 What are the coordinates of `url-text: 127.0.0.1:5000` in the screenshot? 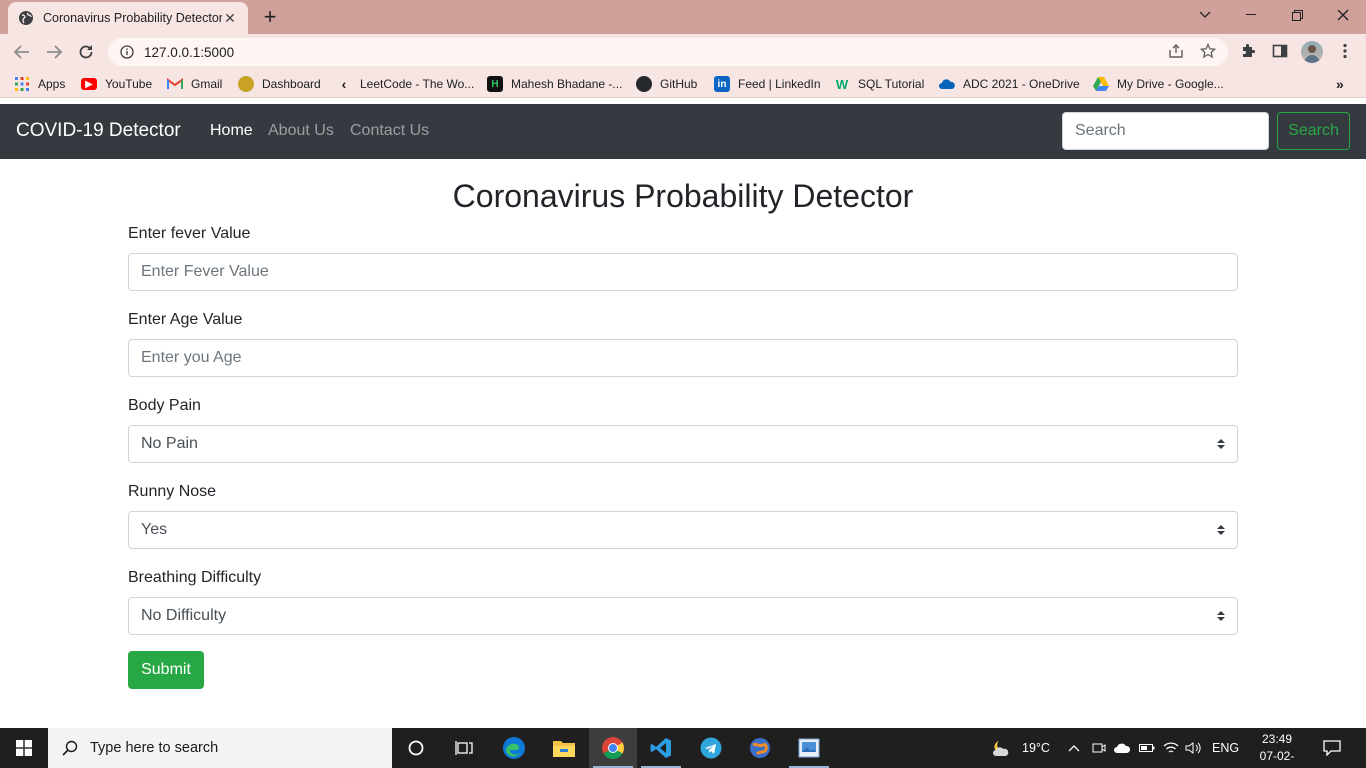 It's located at (189, 52).